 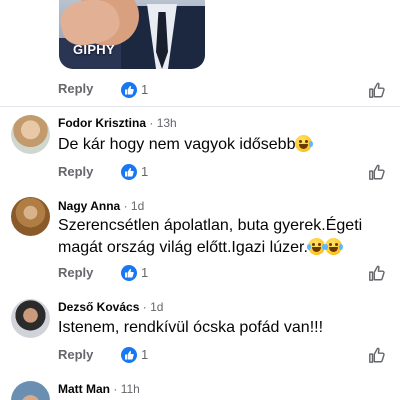 What do you see at coordinates (167, 123) in the screenshot?
I see `comment-time: 13h` at bounding box center [167, 123].